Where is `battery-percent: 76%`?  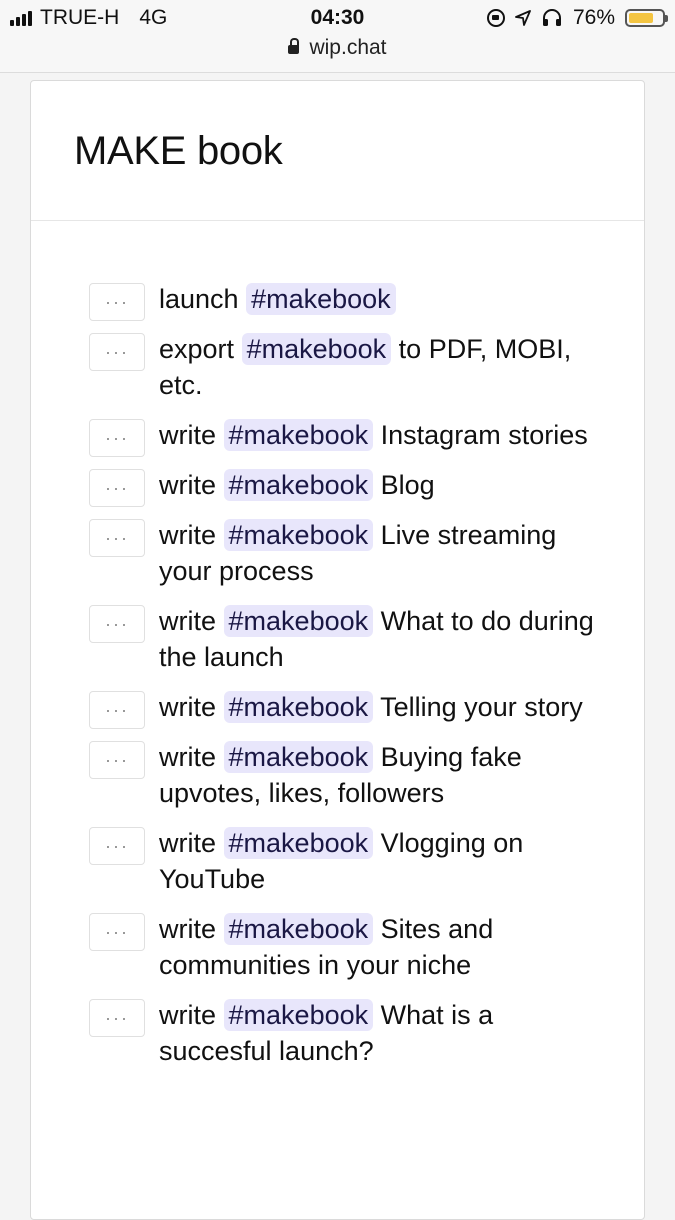 battery-percent: 76% is located at coordinates (593, 17).